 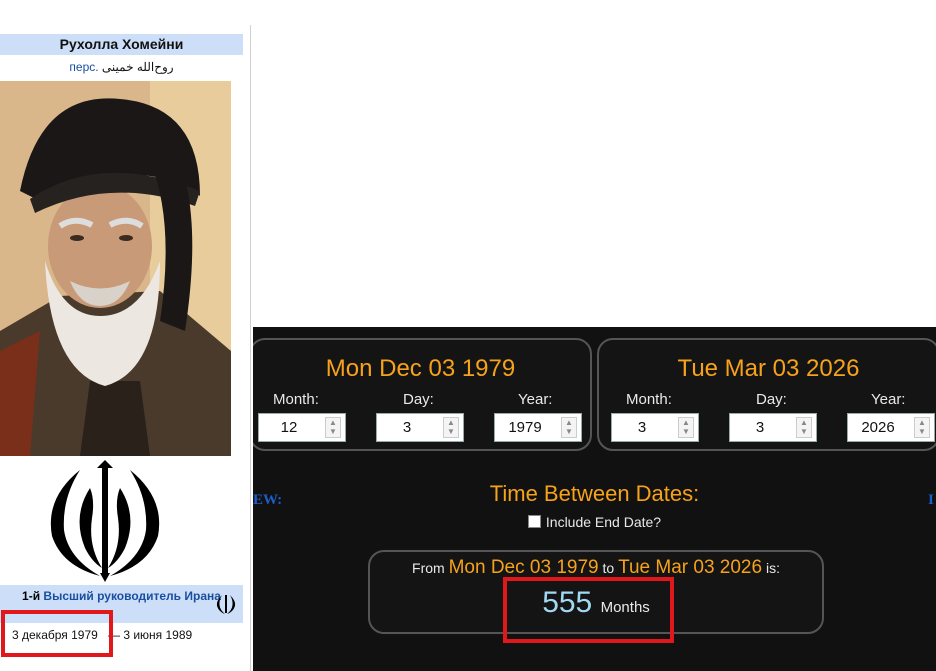 I want to click on iran-emblem-icon, so click(x=105, y=520).